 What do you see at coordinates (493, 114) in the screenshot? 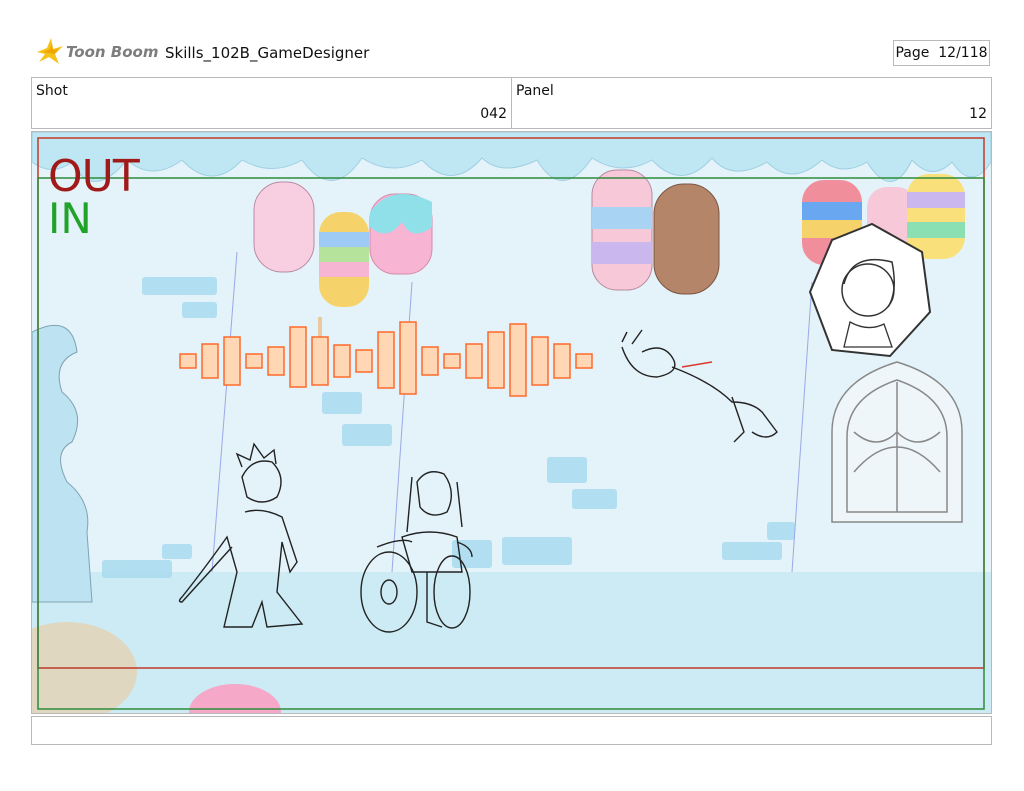
I see `shot-value: 042` at bounding box center [493, 114].